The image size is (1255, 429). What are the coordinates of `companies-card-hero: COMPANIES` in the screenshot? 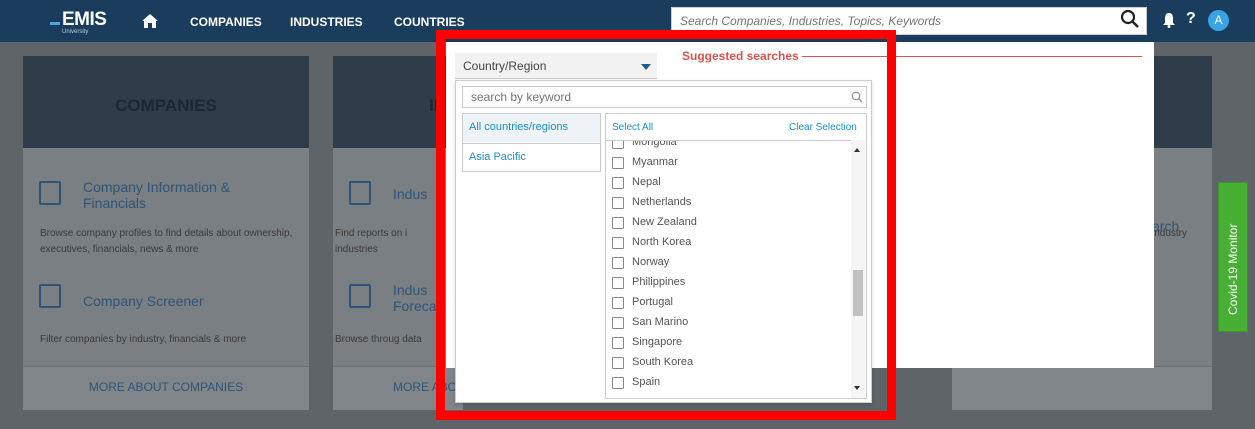 It's located at (166, 102).